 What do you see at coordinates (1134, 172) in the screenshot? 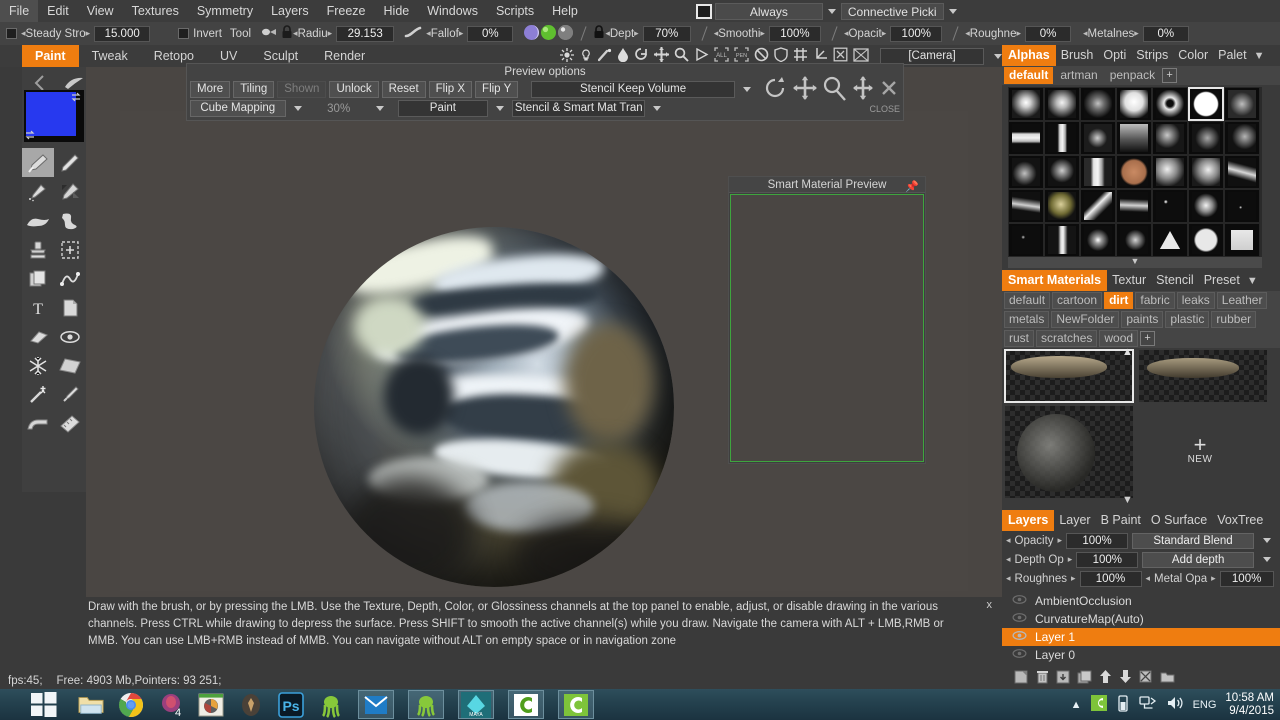
I see `rough-sphere-alpha` at bounding box center [1134, 172].